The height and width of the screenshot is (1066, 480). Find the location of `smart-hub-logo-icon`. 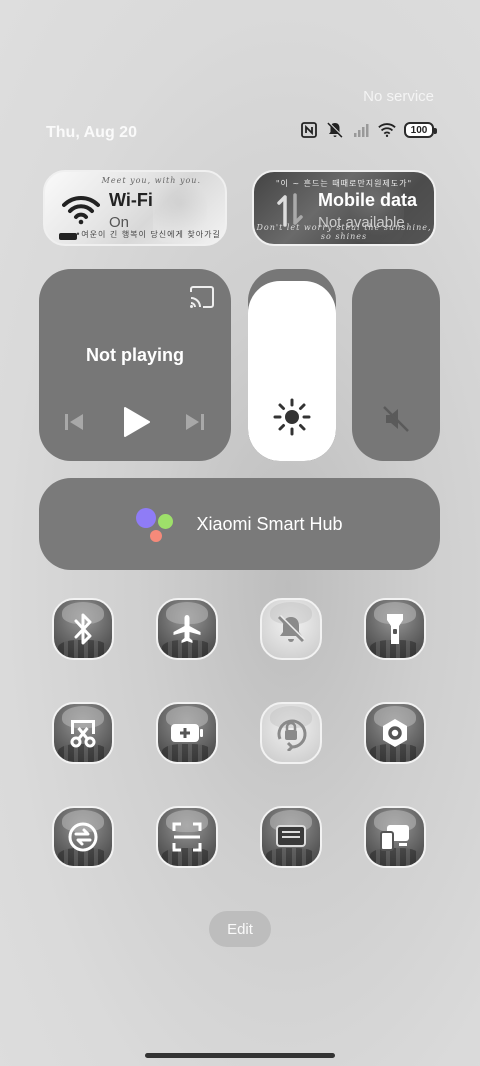

smart-hub-logo-icon is located at coordinates (156, 524).